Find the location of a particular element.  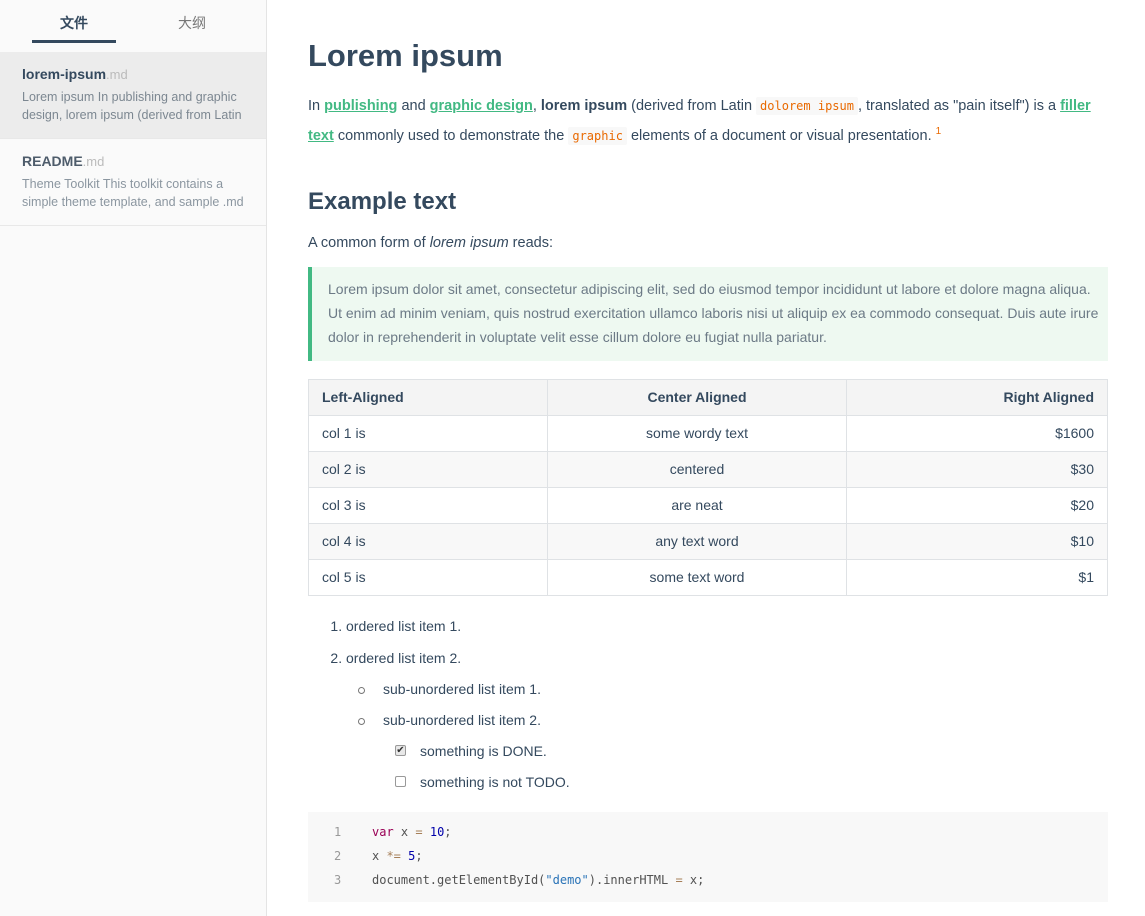

lead-paragraph: A common form of lorem ipsum reads: is located at coordinates (708, 243).